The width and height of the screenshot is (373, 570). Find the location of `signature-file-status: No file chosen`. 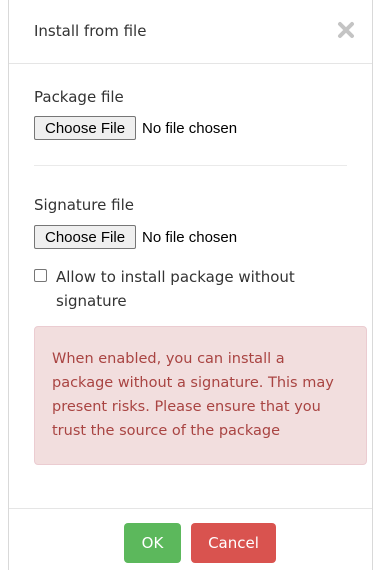

signature-file-status: No file chosen is located at coordinates (190, 237).